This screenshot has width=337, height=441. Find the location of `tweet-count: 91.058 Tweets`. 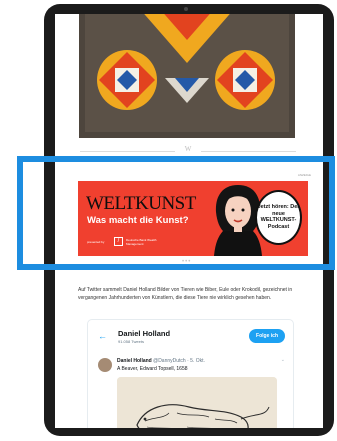

tweet-count: 91.058 Tweets is located at coordinates (131, 341).